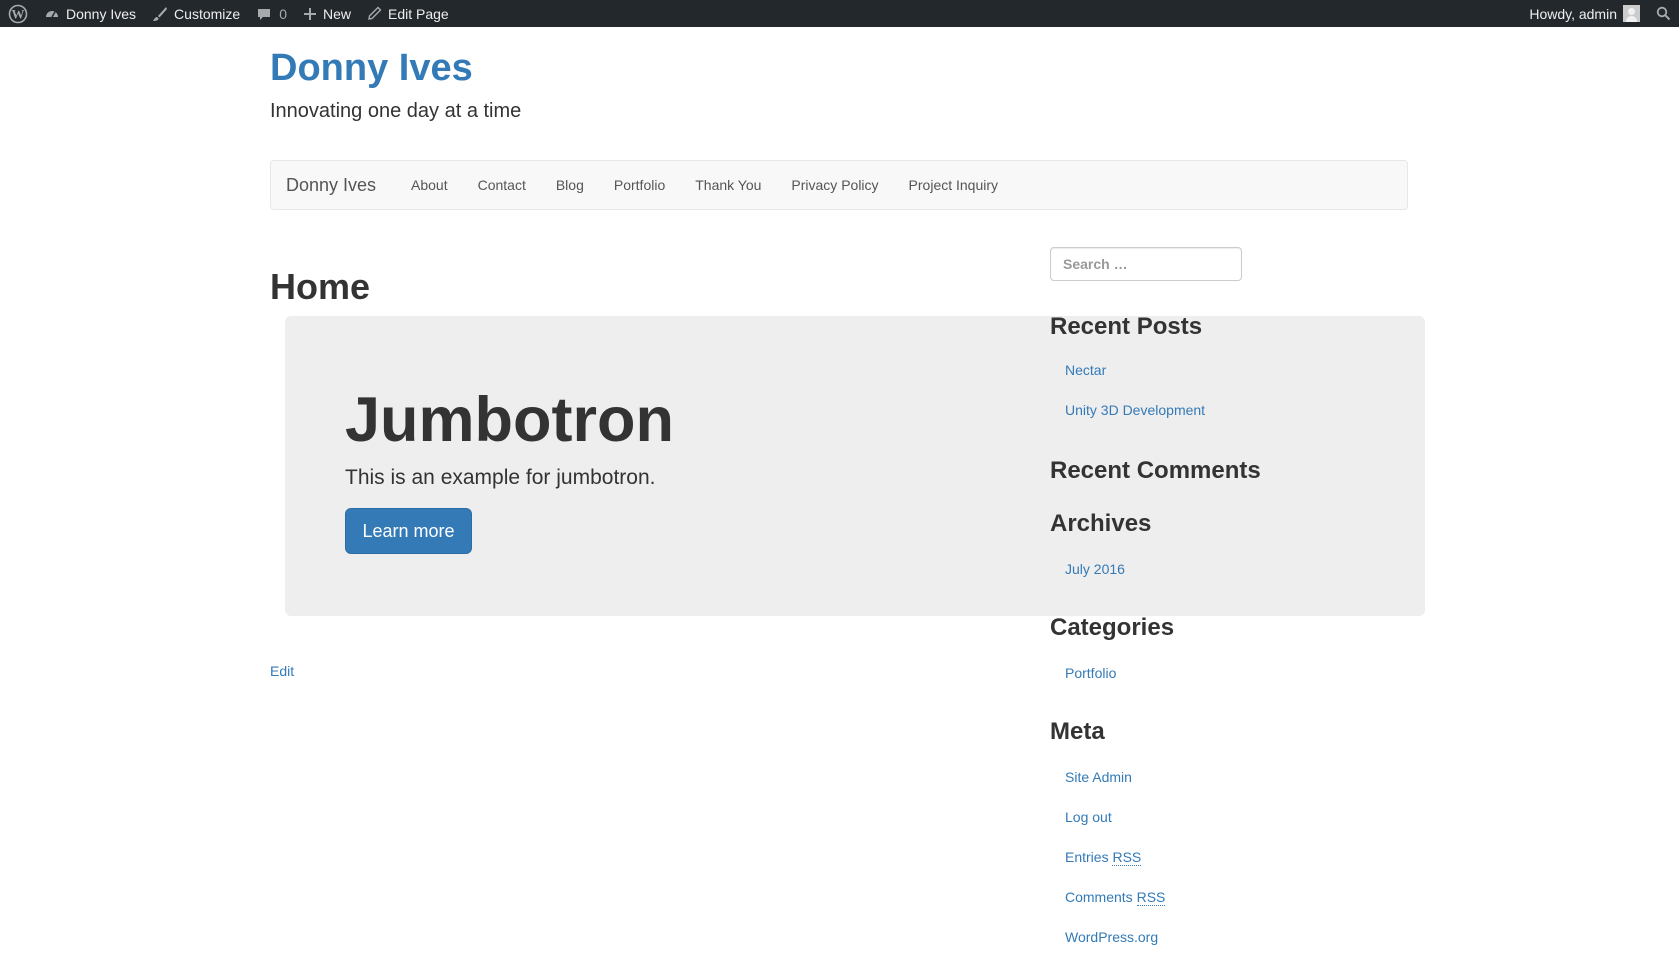  What do you see at coordinates (331, 185) in the screenshot?
I see `navbar-brand: Donny Ives` at bounding box center [331, 185].